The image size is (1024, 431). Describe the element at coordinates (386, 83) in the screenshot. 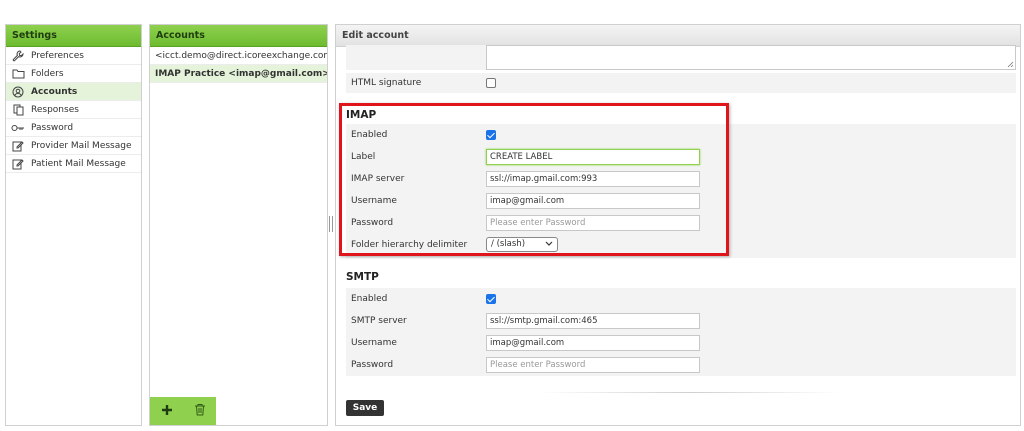

I see `html-signature-label: HTML signature` at that location.